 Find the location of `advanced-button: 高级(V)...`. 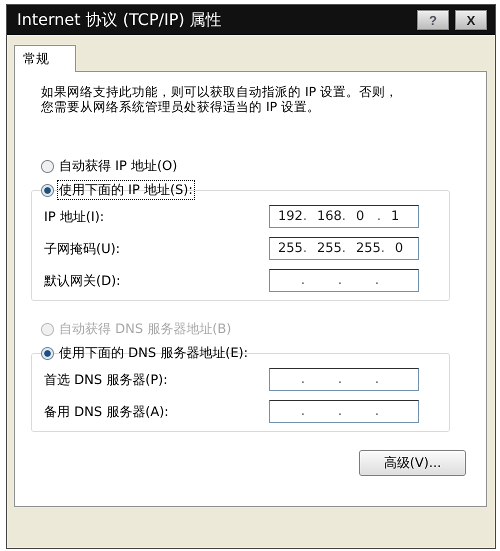

advanced-button: 高级(V)... is located at coordinates (412, 463).